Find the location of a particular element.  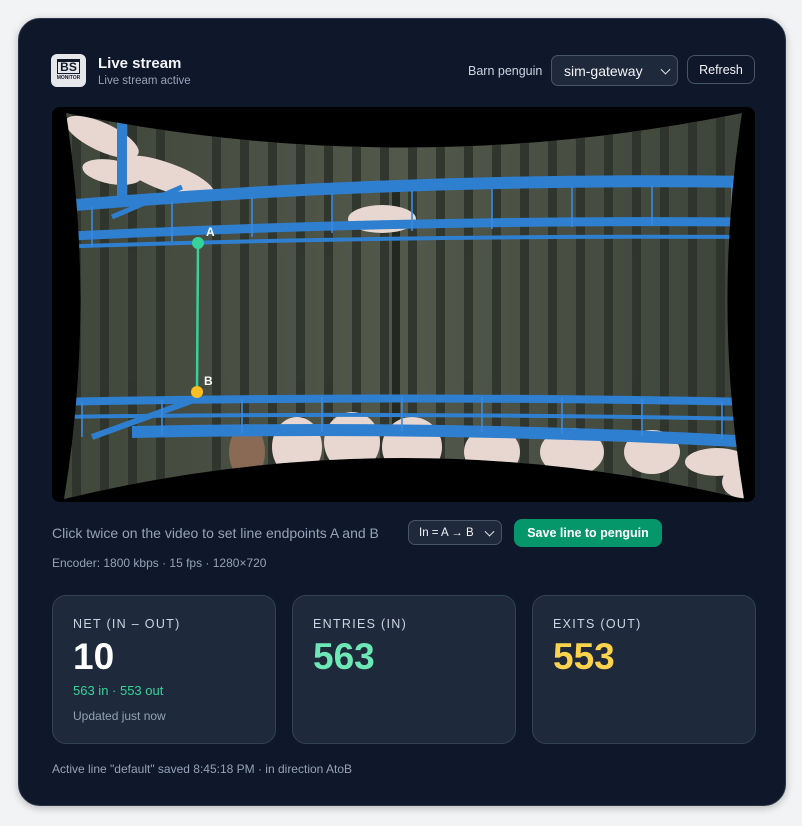

entries-value: 563 is located at coordinates (344, 656).